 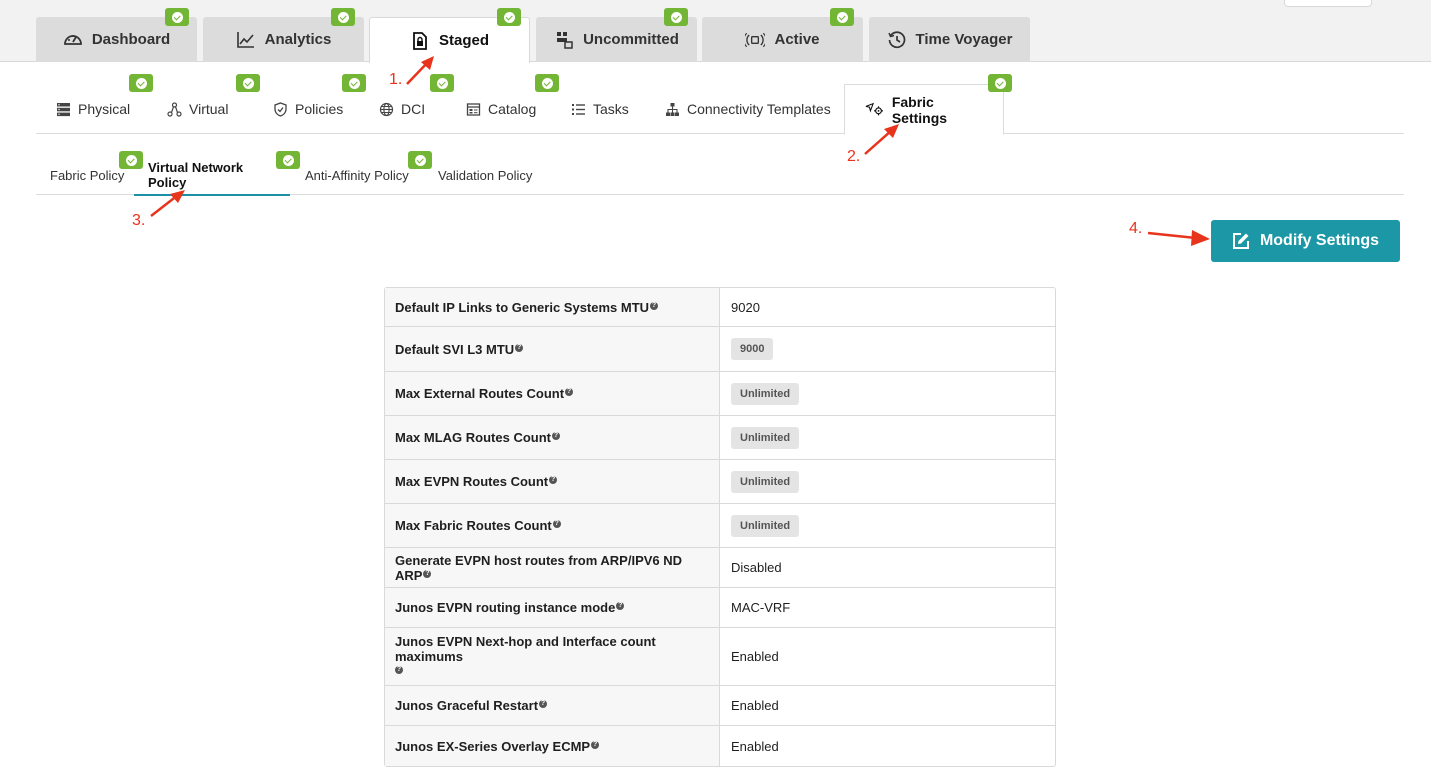 I want to click on history-clock-icon, so click(x=896, y=39).